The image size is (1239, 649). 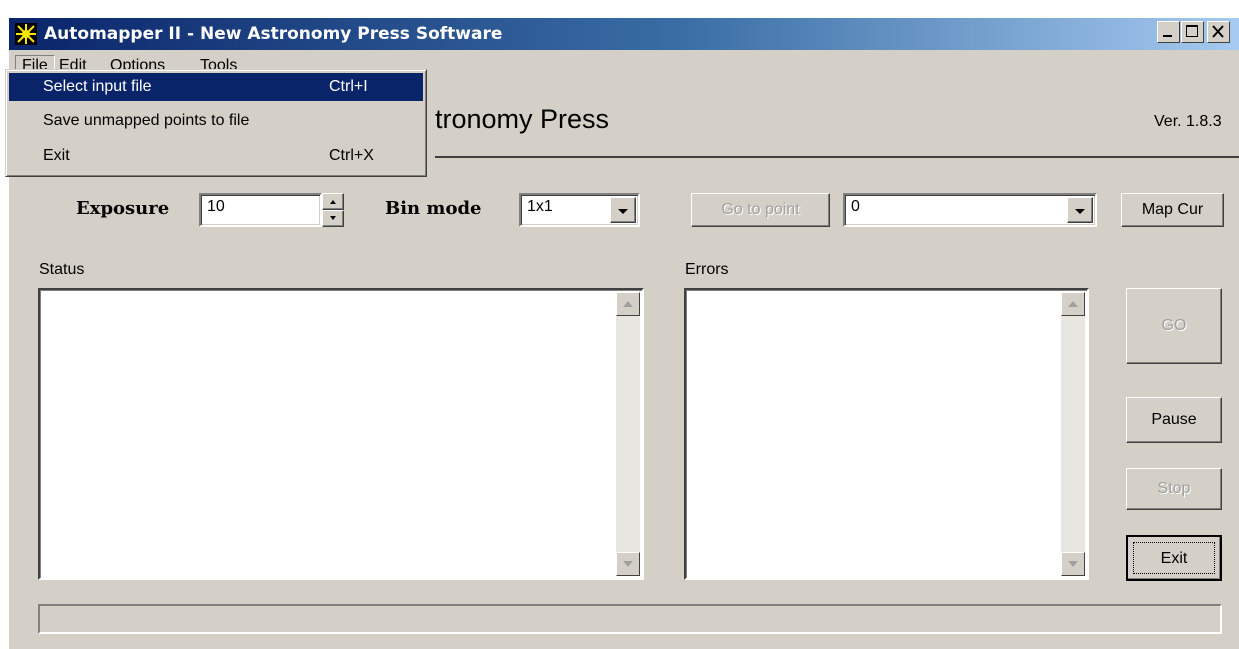 I want to click on go-to-point-button: Go to point, so click(x=760, y=210).